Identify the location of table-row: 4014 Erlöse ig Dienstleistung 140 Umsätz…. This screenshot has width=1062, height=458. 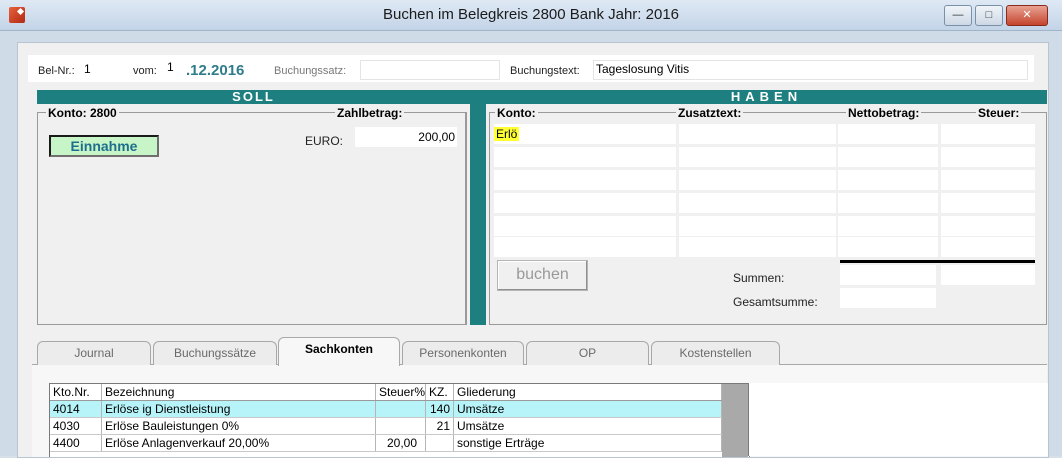
(386, 409).